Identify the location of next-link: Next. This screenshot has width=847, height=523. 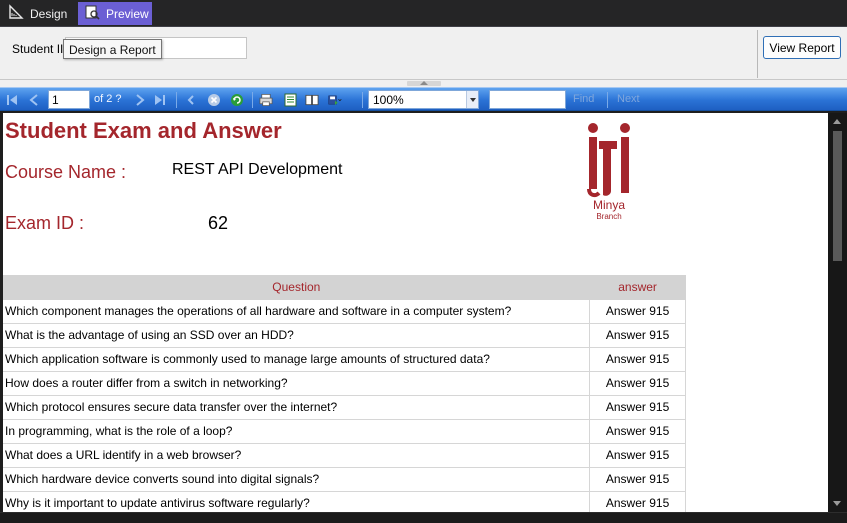
(628, 99).